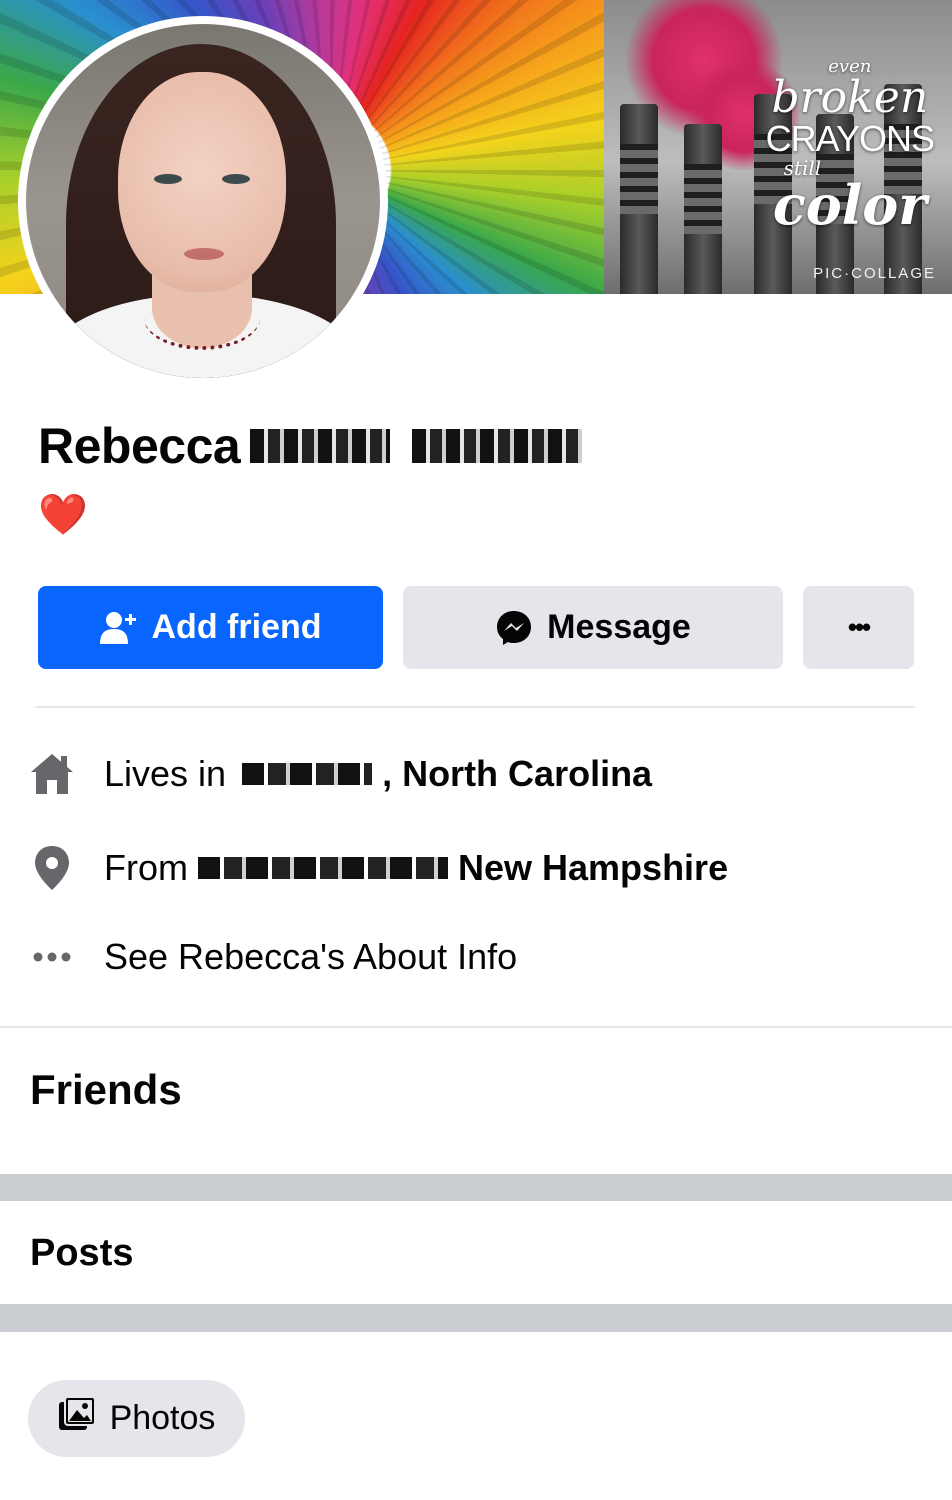  I want to click on lives-in-location: , North Carolina, so click(517, 774).